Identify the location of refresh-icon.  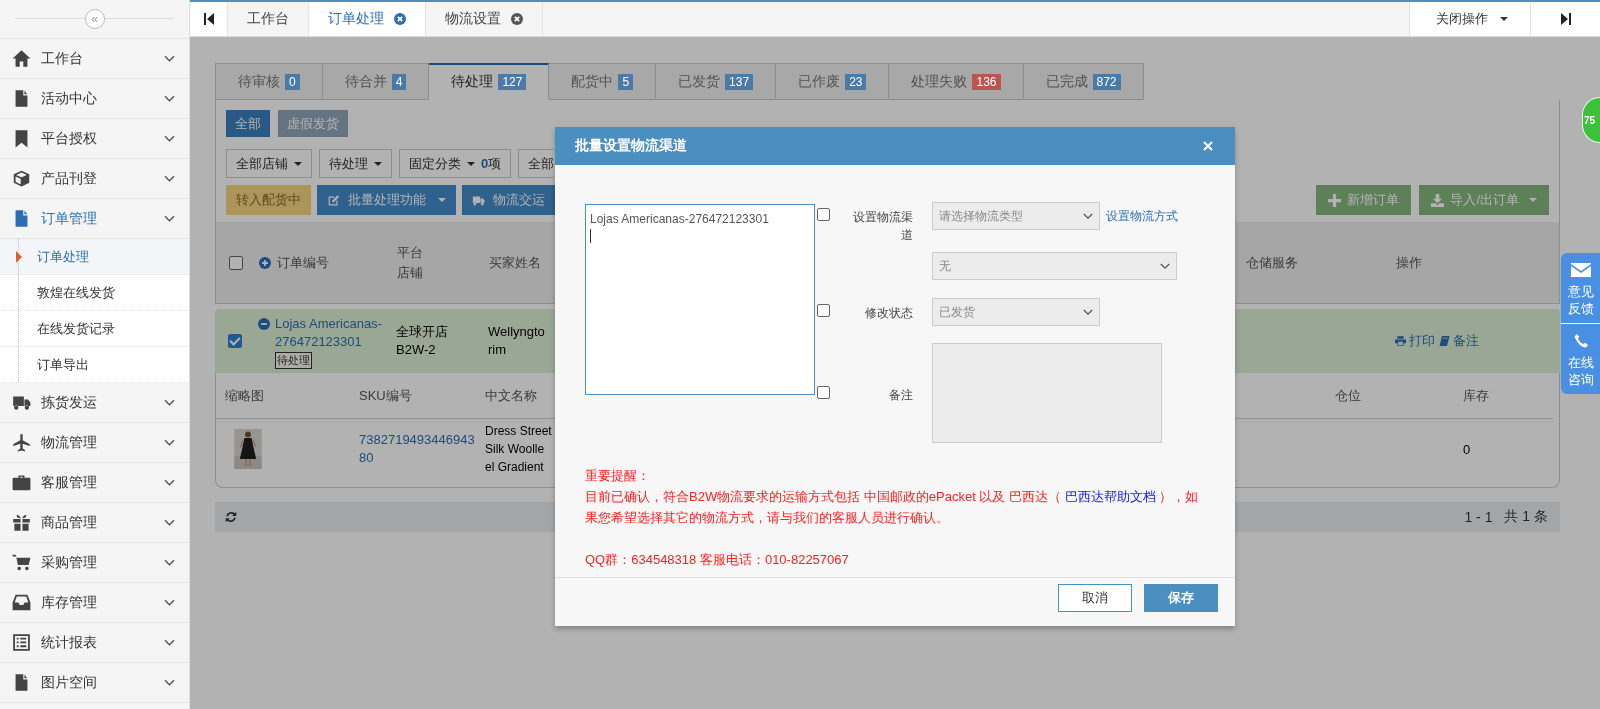
(231, 517).